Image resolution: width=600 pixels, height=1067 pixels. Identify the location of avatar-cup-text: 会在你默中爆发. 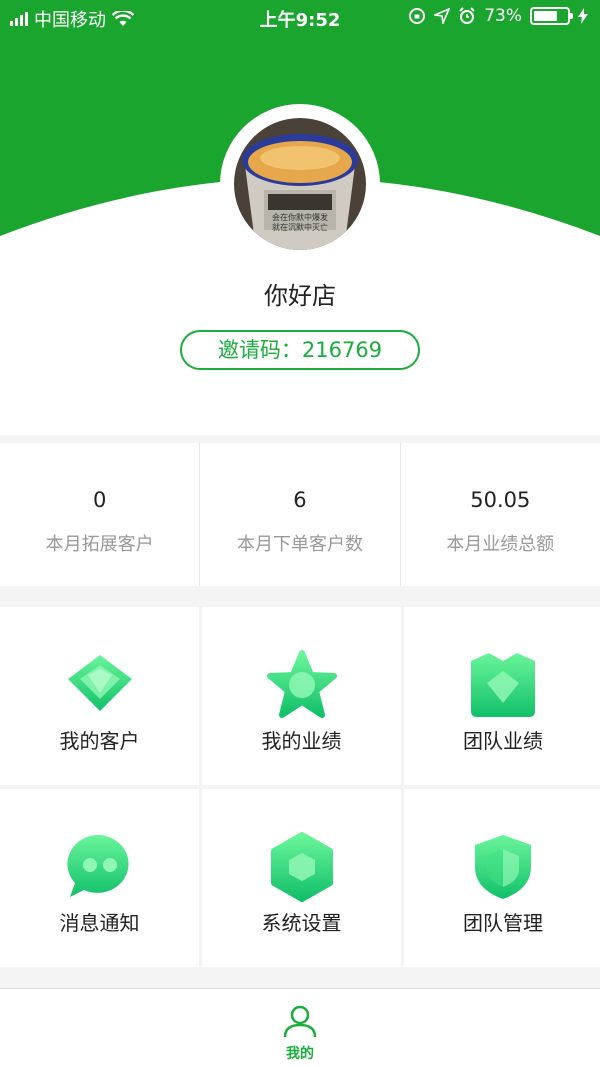
(300, 217).